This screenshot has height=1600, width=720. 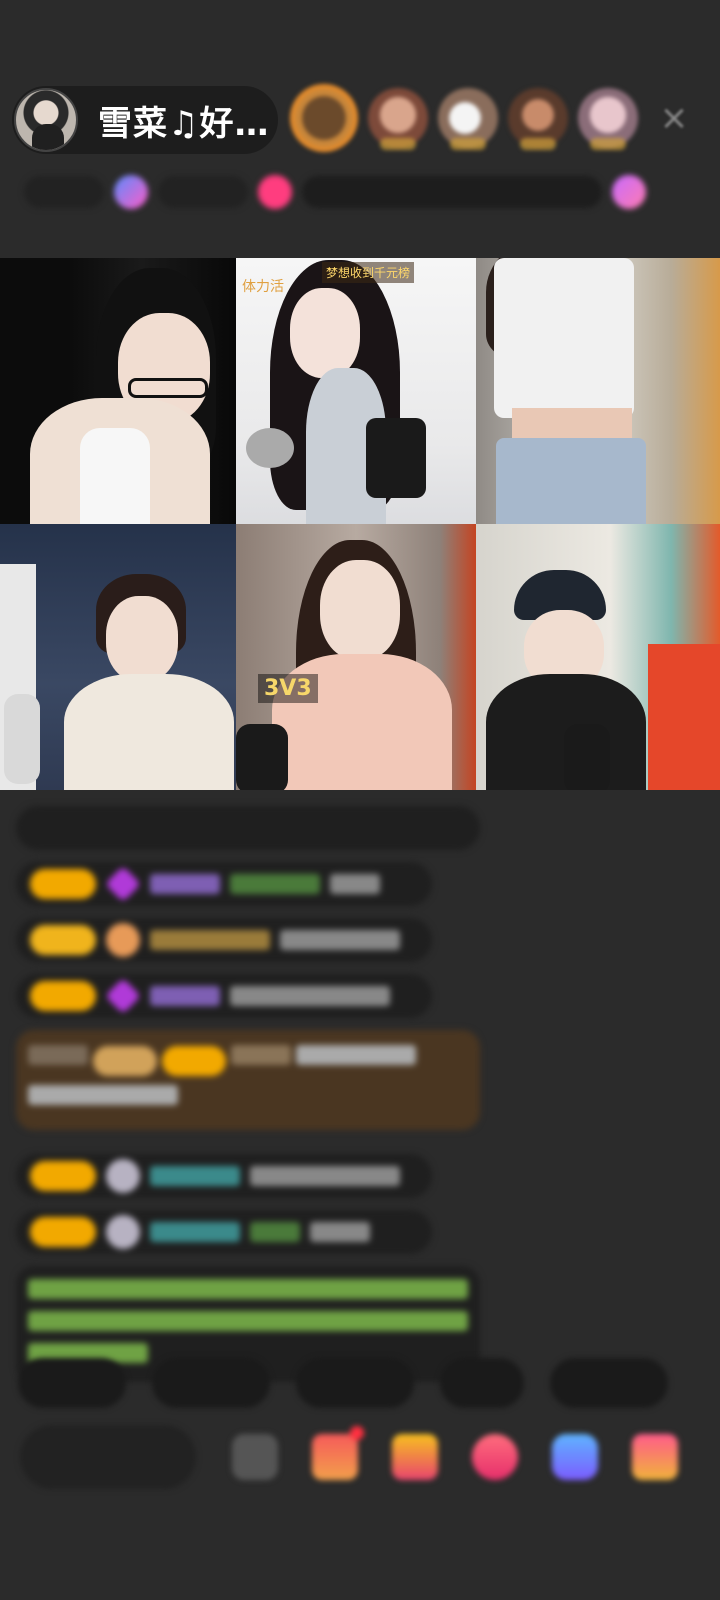 I want to click on stream-label: 体力活, so click(x=263, y=287).